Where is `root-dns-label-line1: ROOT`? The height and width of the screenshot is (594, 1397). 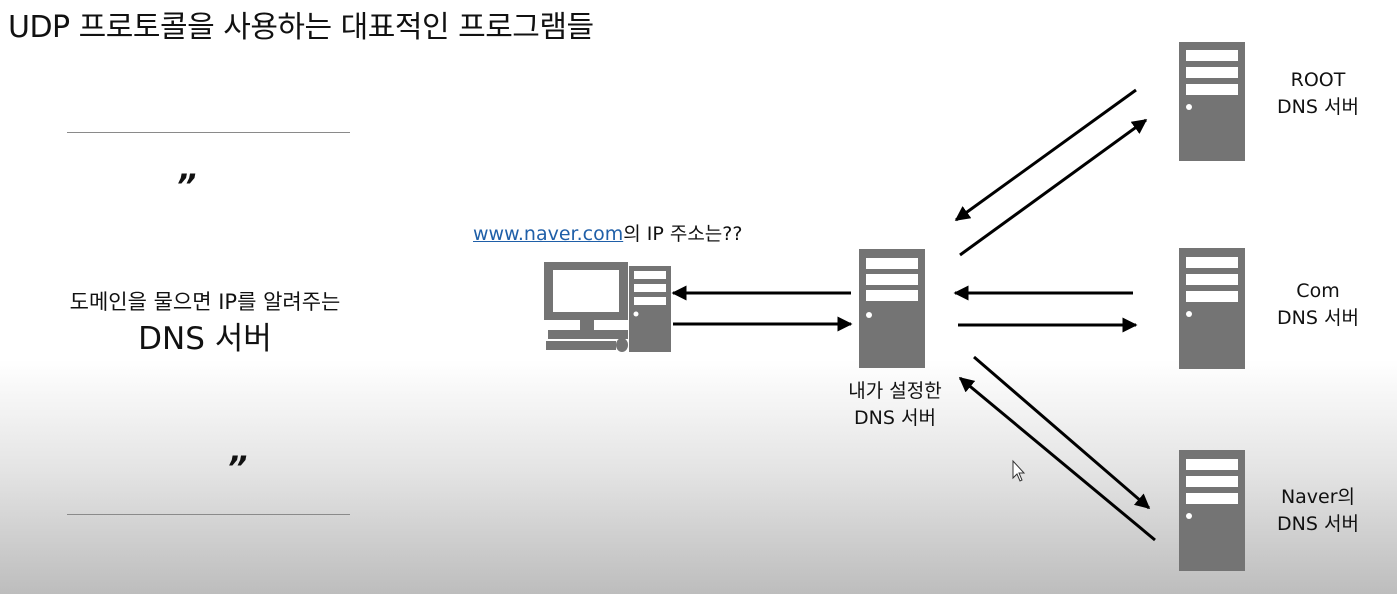 root-dns-label-line1: ROOT is located at coordinates (1318, 80).